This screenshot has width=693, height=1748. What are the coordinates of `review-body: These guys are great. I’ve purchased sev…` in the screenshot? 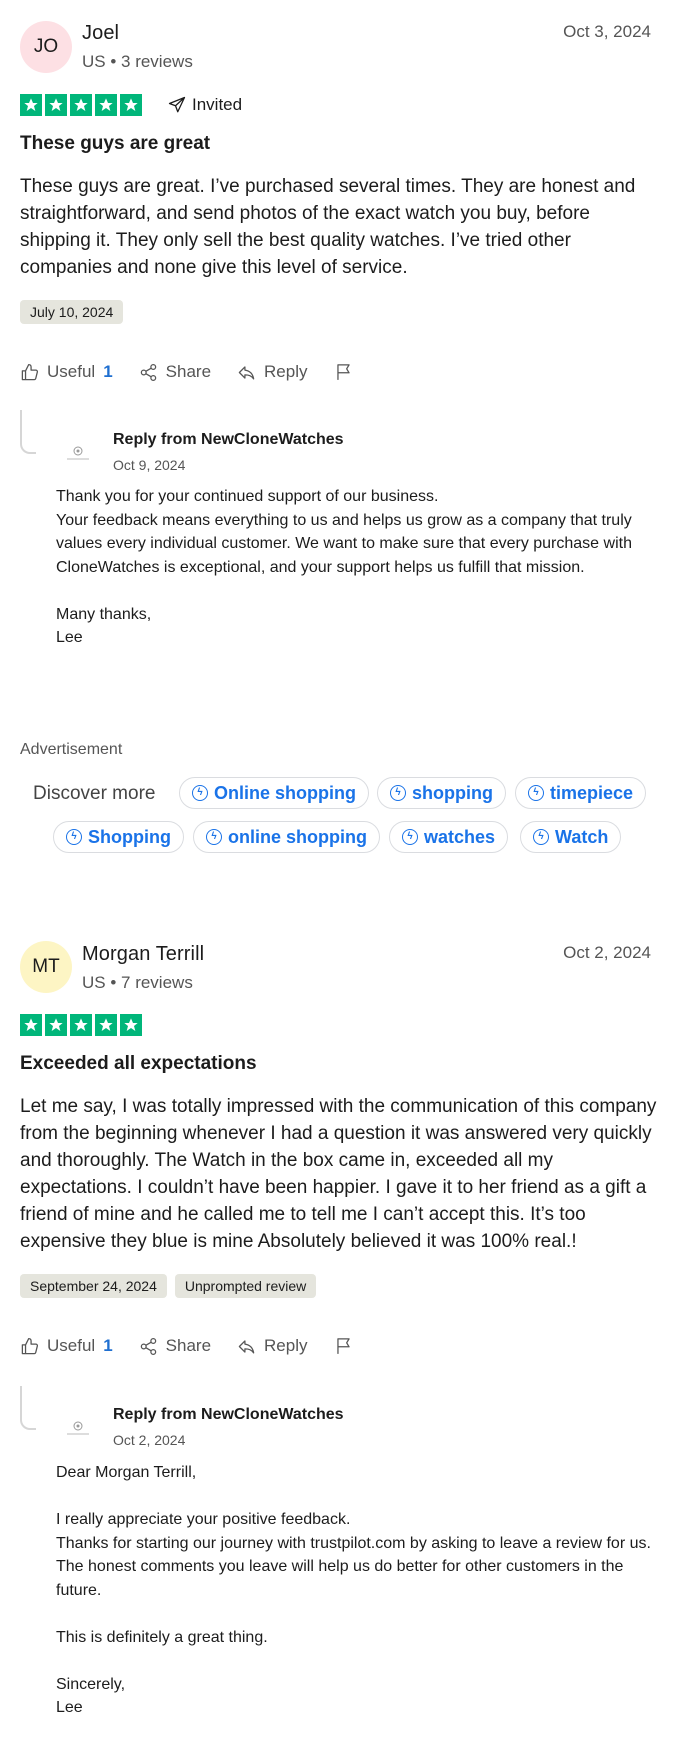 It's located at (328, 227).